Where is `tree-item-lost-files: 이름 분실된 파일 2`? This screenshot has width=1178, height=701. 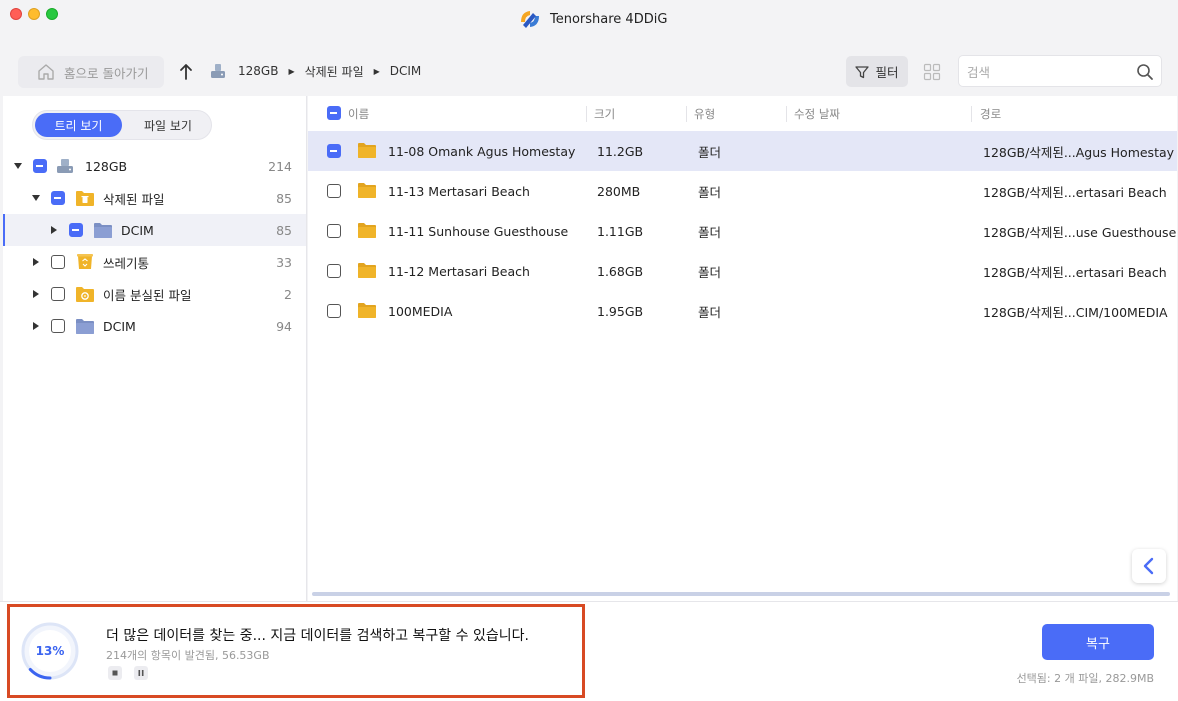
tree-item-lost-files: 이름 분실된 파일 2 is located at coordinates (154, 294).